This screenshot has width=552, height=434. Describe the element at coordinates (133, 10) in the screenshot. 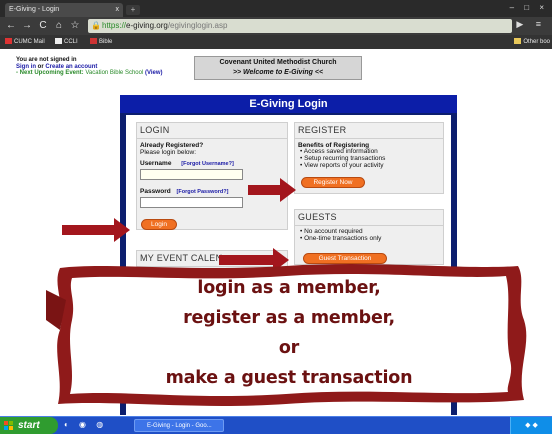

I see `new-tab-button: +` at that location.